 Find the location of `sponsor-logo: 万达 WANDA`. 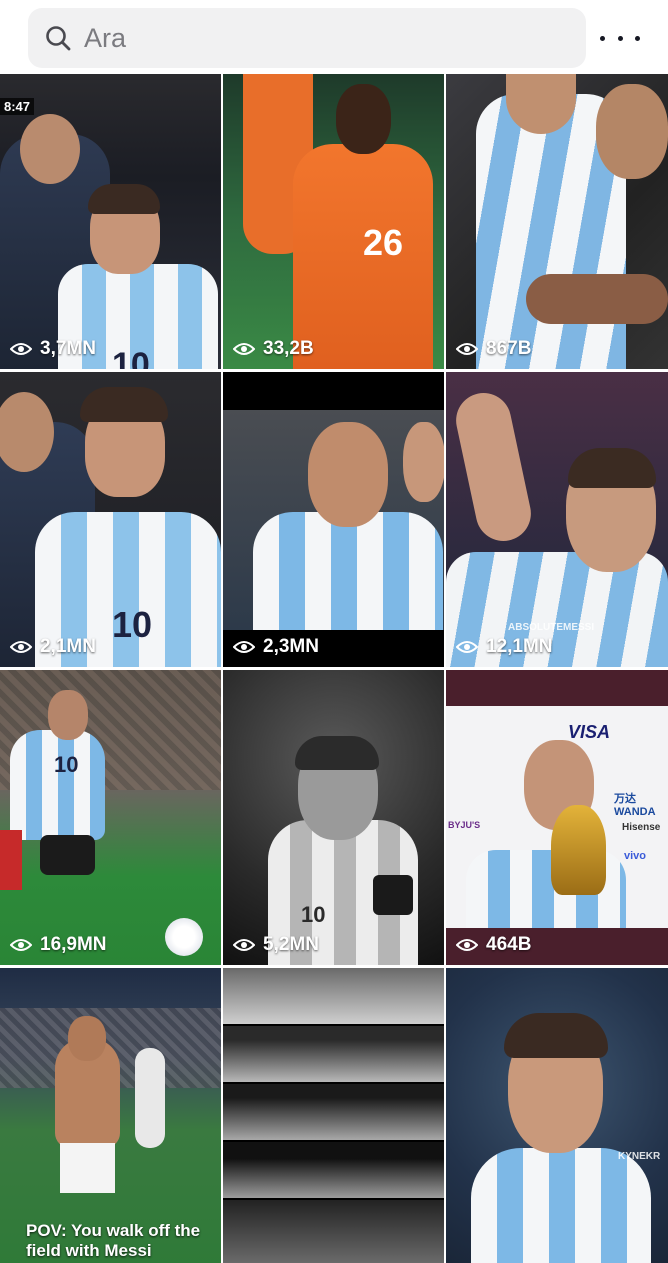

sponsor-logo: 万达 WANDA is located at coordinates (635, 805).